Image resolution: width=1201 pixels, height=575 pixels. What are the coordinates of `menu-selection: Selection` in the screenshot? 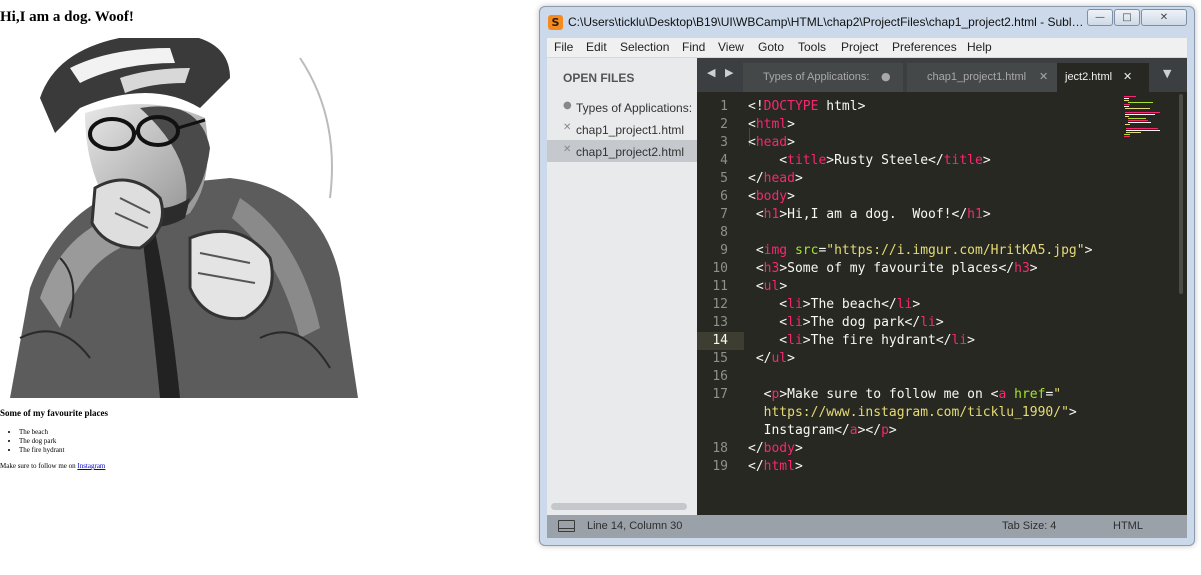 It's located at (644, 47).